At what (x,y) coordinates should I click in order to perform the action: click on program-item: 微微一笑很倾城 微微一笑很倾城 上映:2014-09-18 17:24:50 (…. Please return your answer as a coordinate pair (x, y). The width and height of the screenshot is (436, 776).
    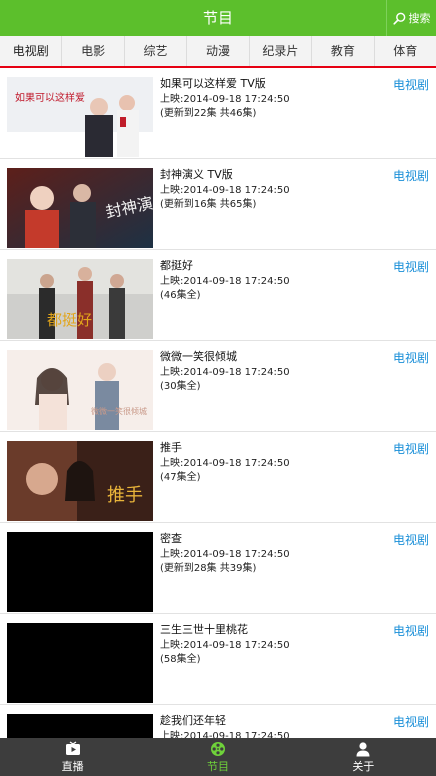
    Looking at the image, I should click on (218, 386).